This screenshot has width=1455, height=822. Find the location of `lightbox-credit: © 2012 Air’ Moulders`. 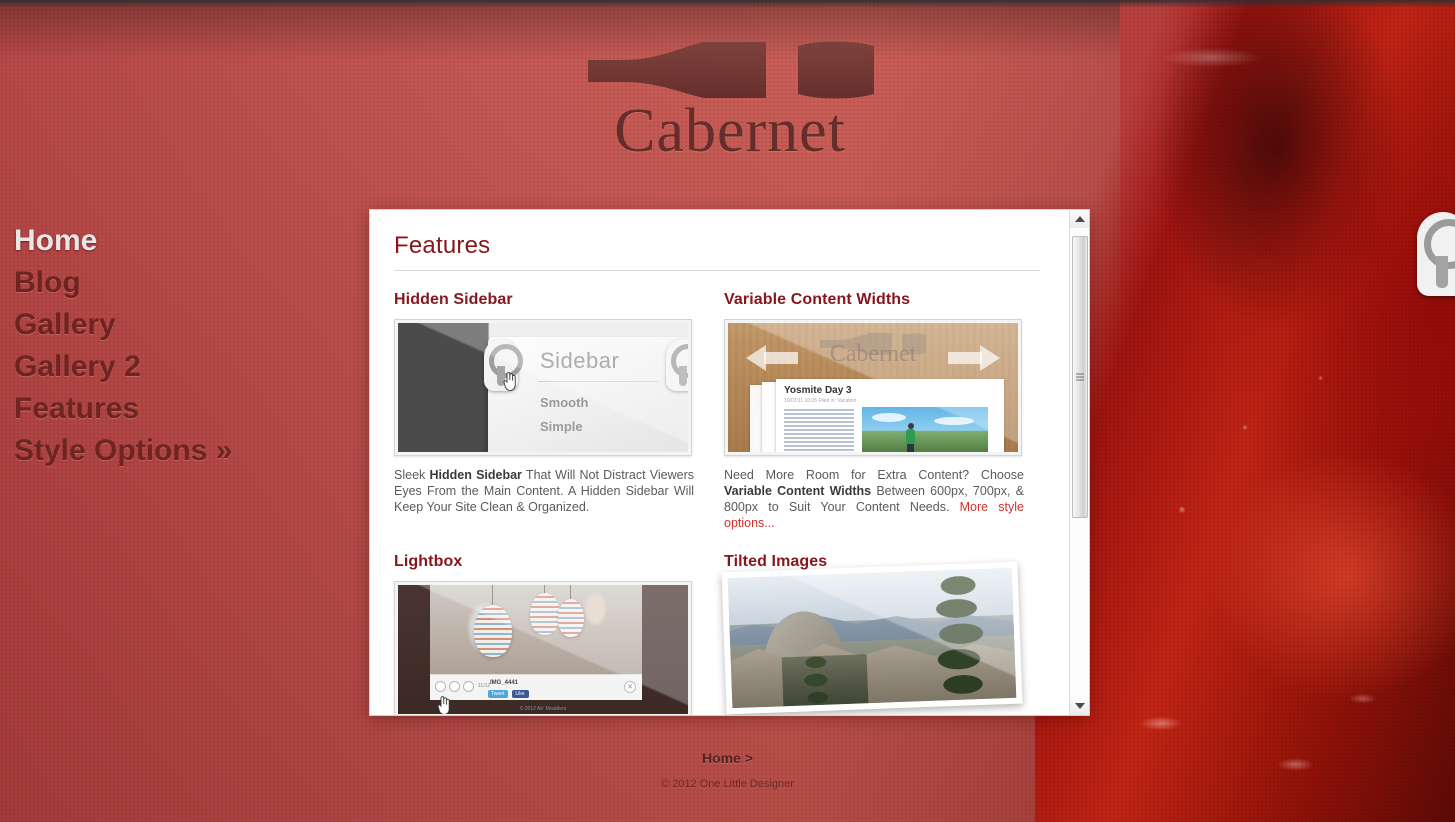

lightbox-credit: © 2012 Air’ Moulders is located at coordinates (543, 709).